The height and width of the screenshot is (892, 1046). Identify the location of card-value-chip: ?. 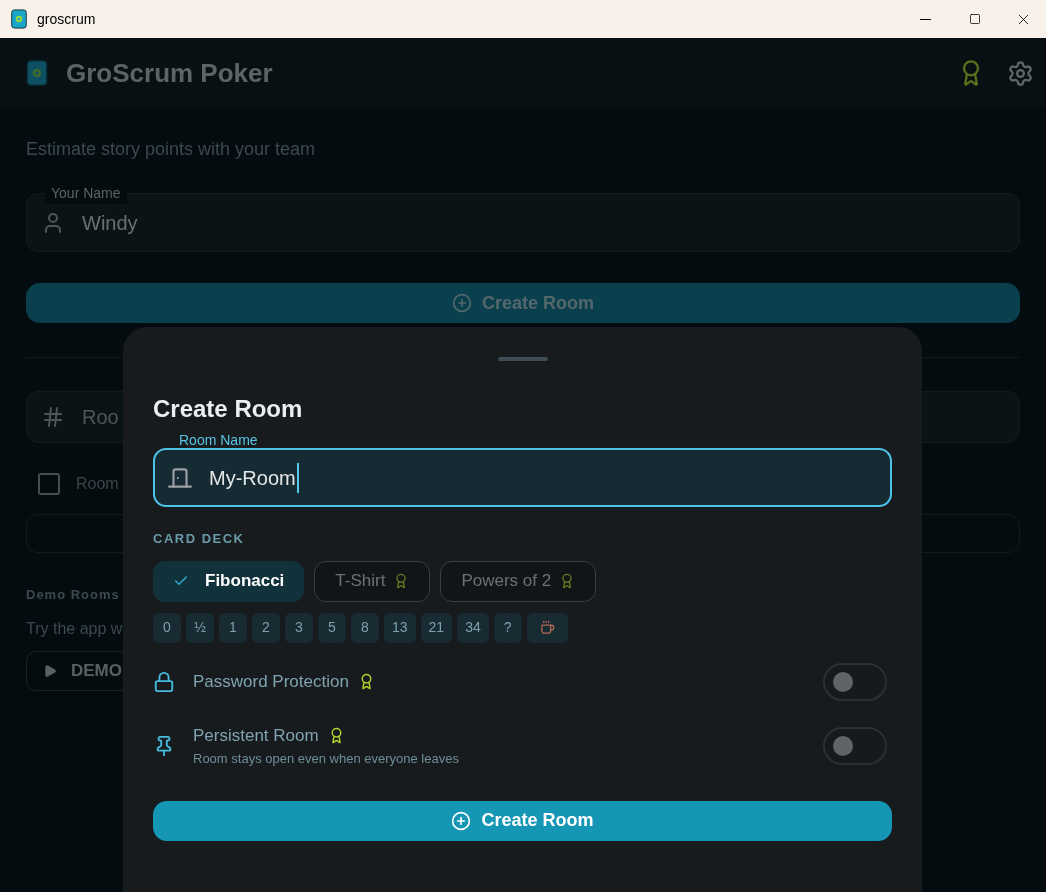
(507, 627).